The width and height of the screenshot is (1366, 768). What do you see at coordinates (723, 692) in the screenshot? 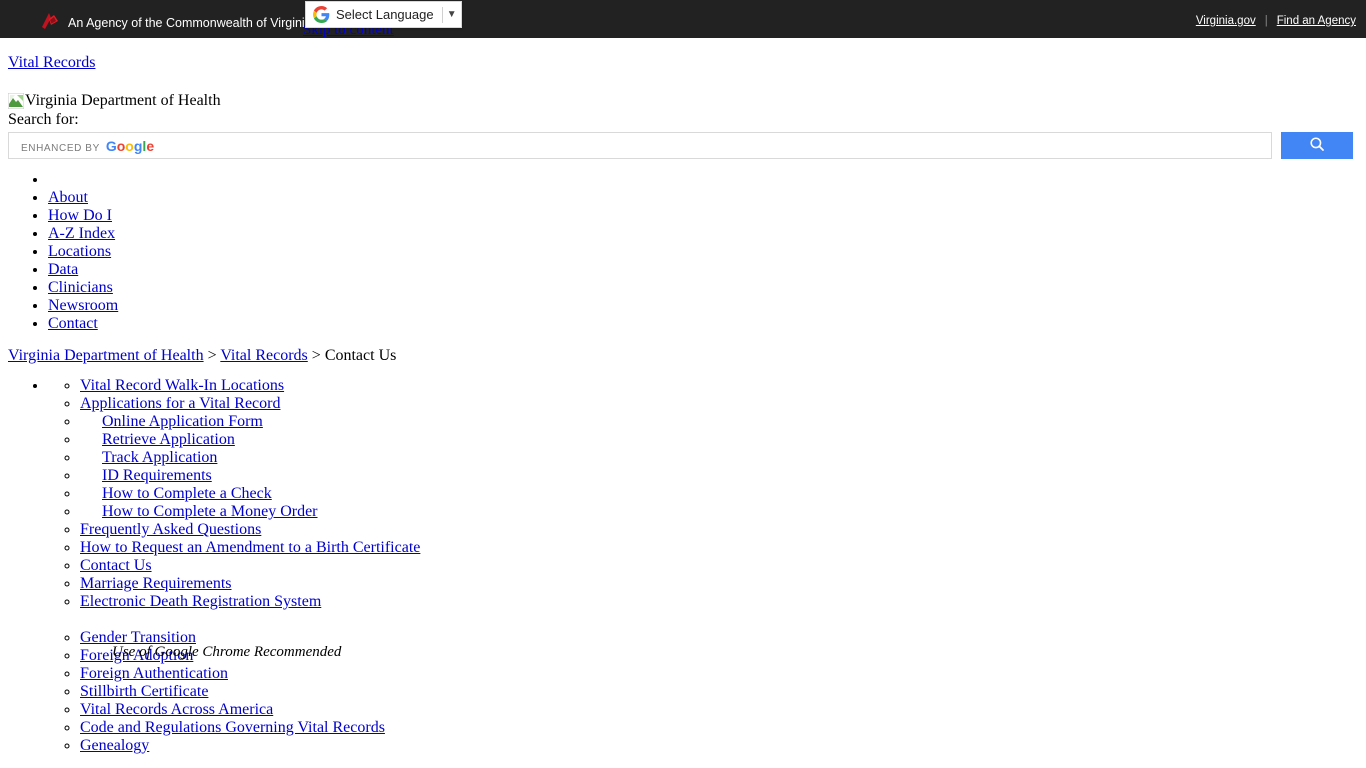
I see `sidebar-item: Stillbirth Certificate` at bounding box center [723, 692].